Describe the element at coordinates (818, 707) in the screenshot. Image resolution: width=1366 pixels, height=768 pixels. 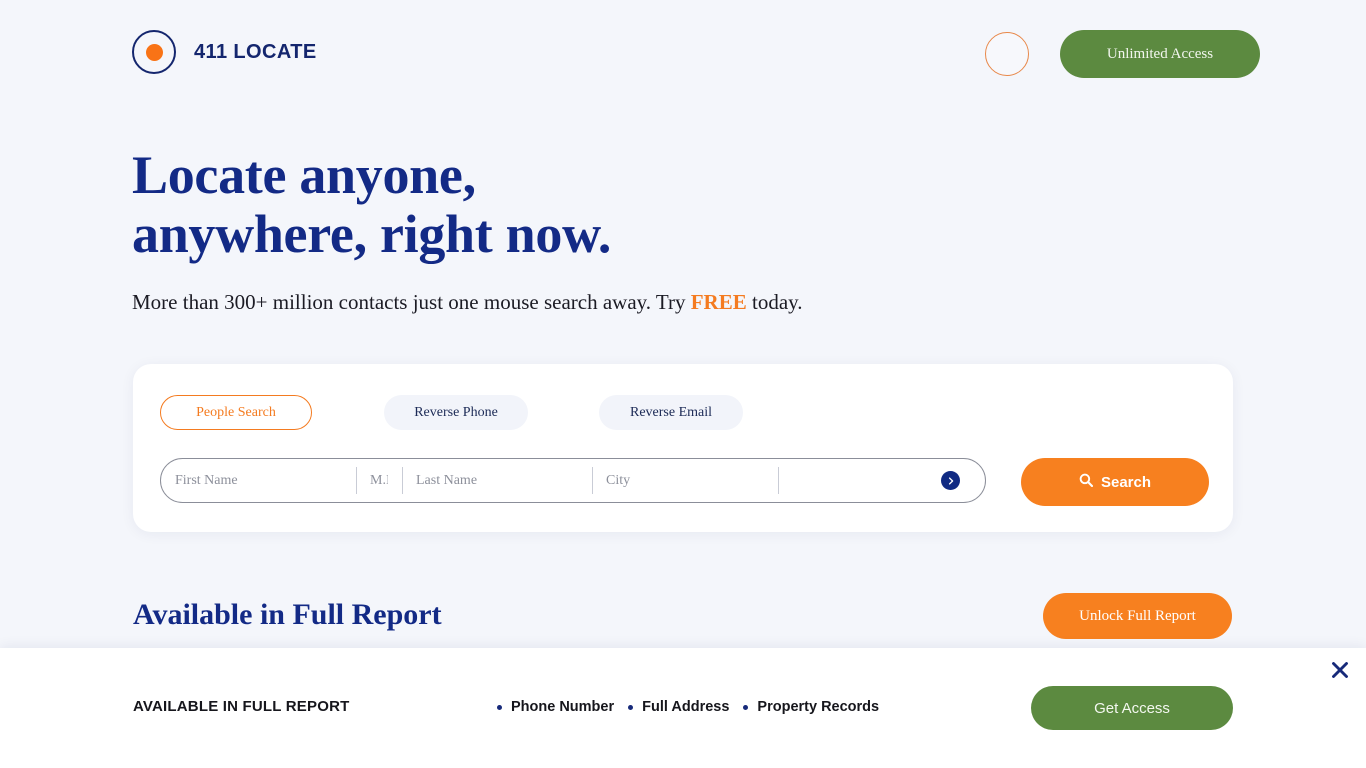
I see `feature-label: Property Records` at that location.